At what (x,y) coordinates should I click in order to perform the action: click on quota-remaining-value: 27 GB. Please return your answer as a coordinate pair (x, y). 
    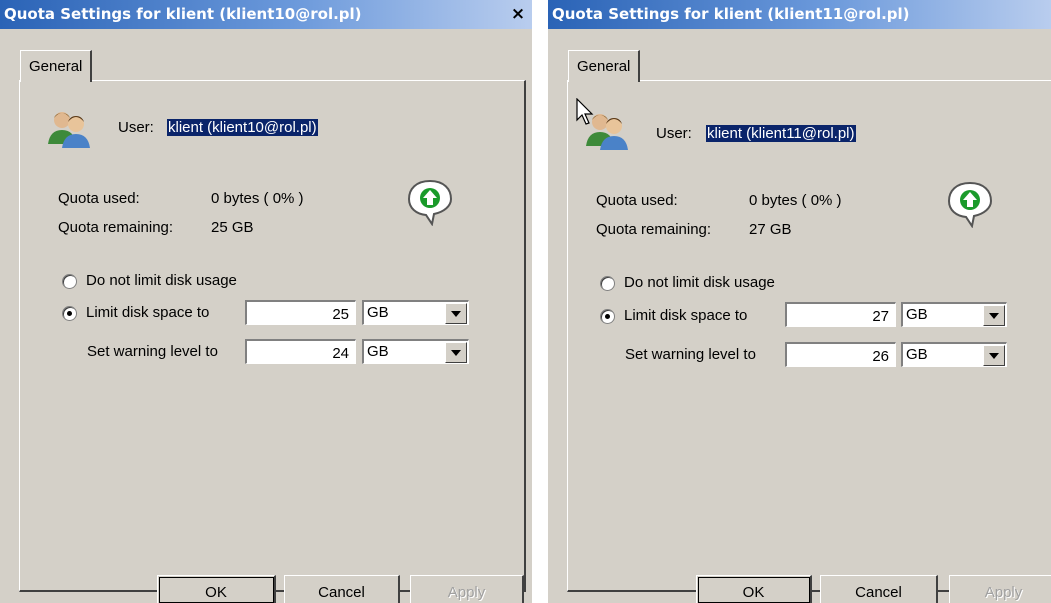
    Looking at the image, I should click on (770, 229).